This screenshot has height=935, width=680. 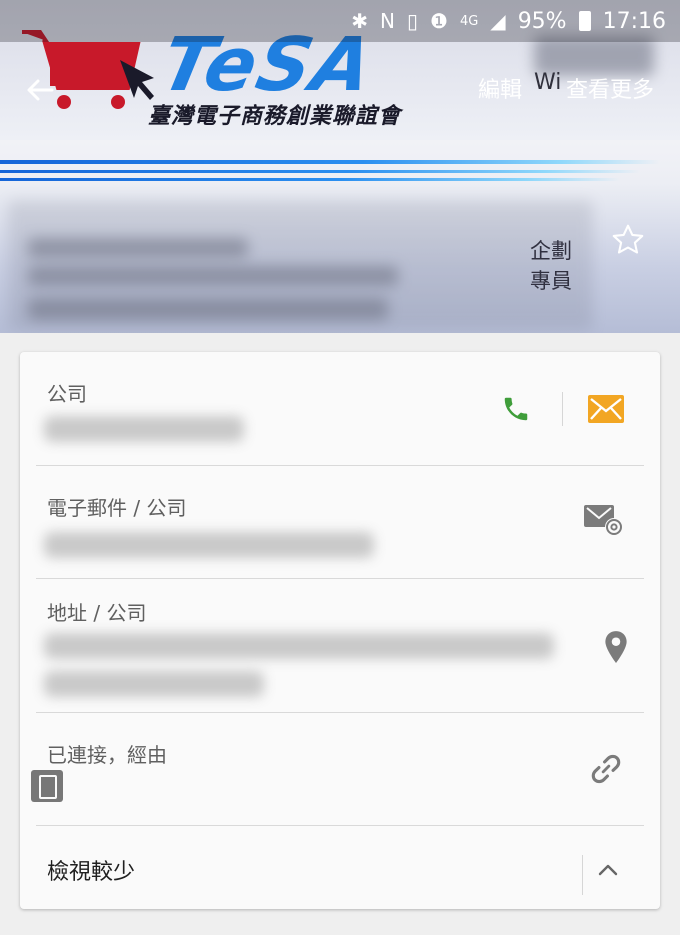 I want to click on phone-label: 公司, so click(x=67, y=394).